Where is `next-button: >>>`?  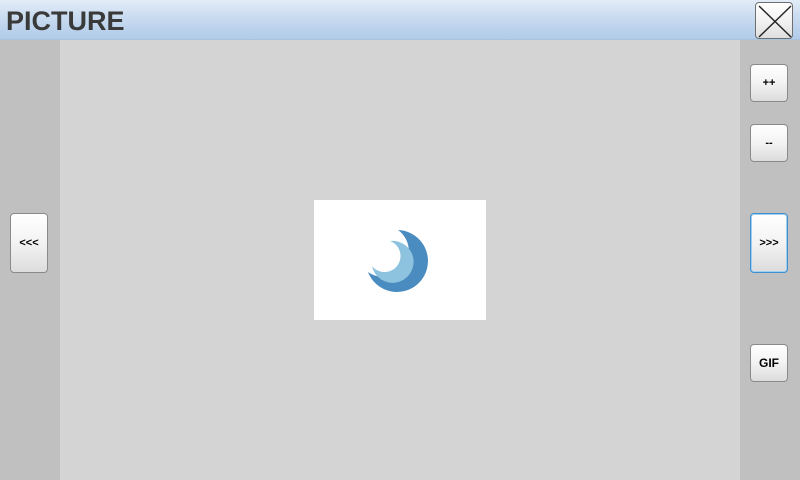 next-button: >>> is located at coordinates (769, 243).